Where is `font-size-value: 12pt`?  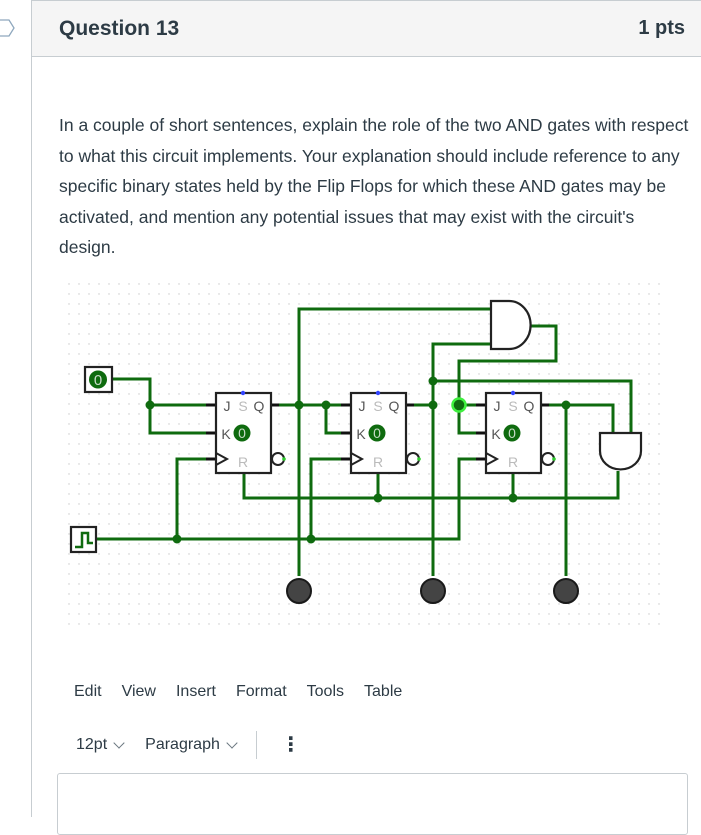 font-size-value: 12pt is located at coordinates (92, 744).